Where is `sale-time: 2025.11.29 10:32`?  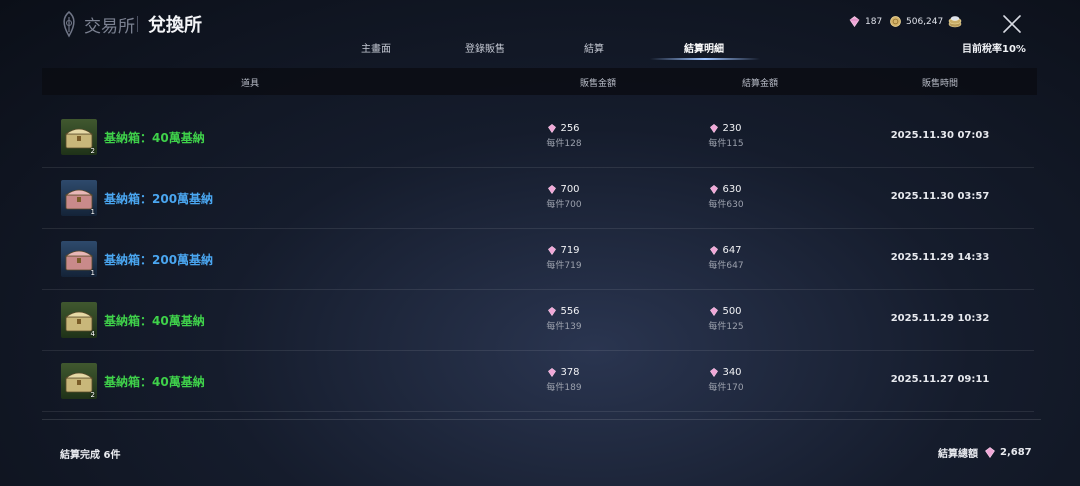
sale-time: 2025.11.29 10:32 is located at coordinates (940, 318).